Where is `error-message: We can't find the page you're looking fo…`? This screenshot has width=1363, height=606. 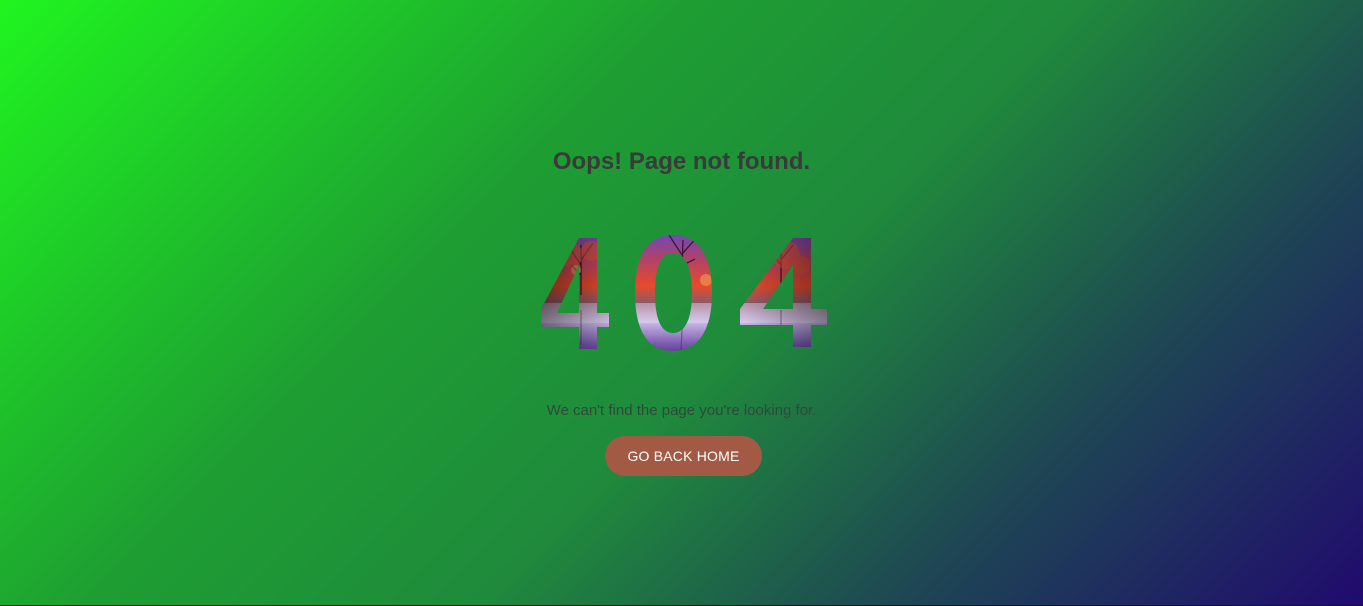
error-message: We can't find the page you're looking fo… is located at coordinates (681, 410).